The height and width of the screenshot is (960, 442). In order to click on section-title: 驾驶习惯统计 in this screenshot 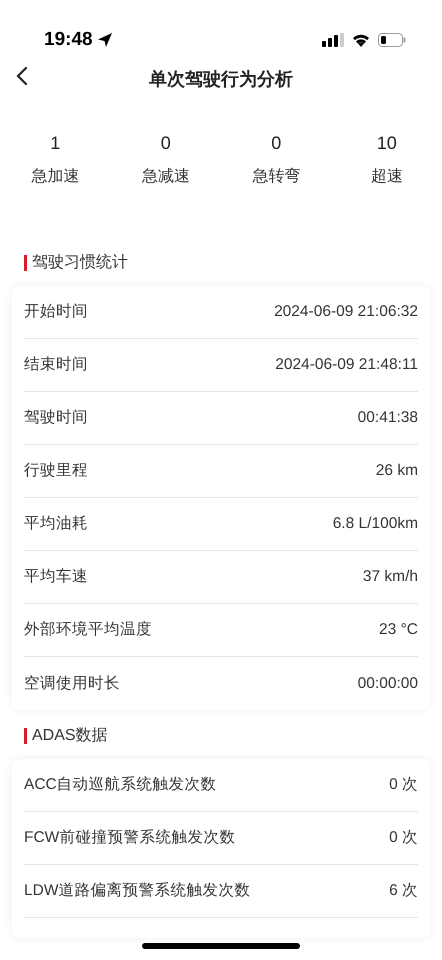, I will do `click(80, 262)`.